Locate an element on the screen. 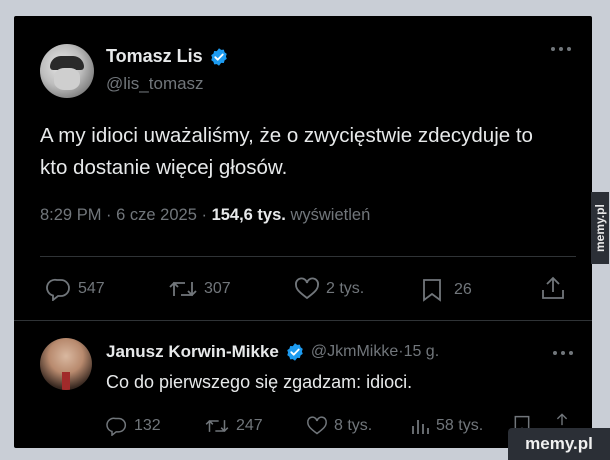 Image resolution: width=610 pixels, height=460 pixels. reply-age: 15 g. is located at coordinates (422, 352).